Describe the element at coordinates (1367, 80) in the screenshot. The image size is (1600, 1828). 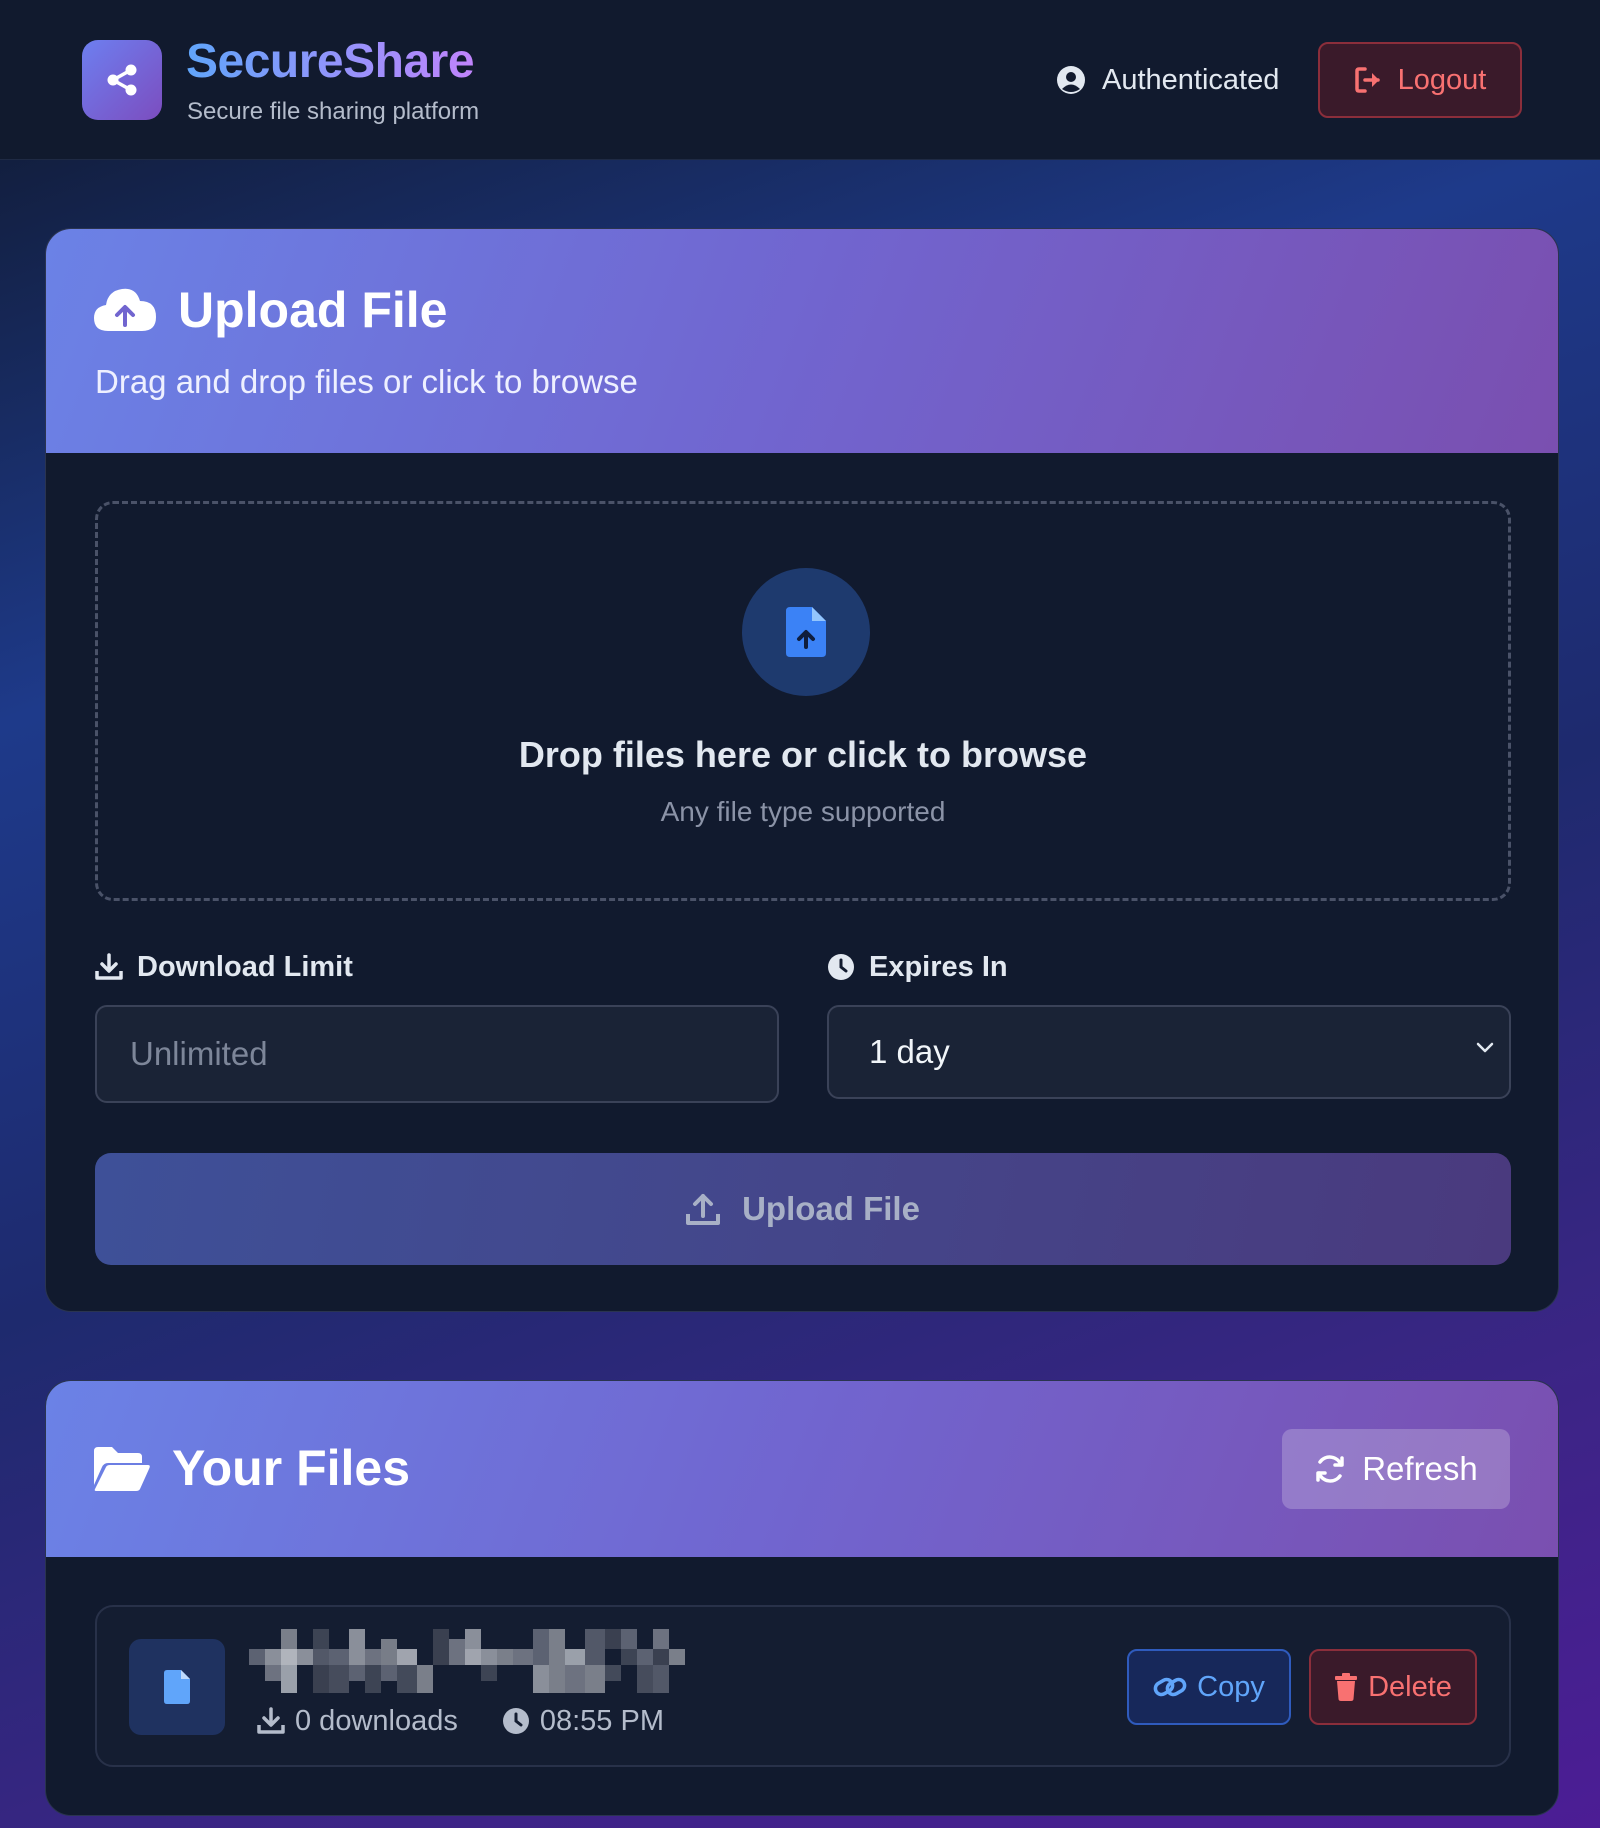
I see `sign-out-icon` at that location.